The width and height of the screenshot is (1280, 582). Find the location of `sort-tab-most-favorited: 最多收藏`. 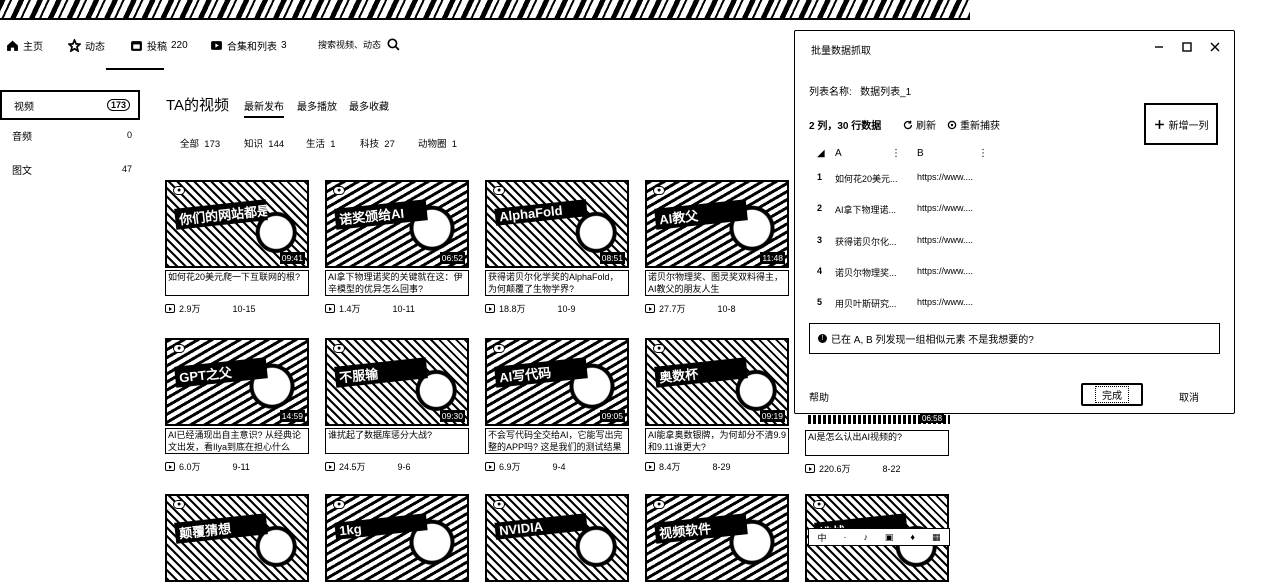

sort-tab-most-favorited: 最多收藏 is located at coordinates (369, 105).